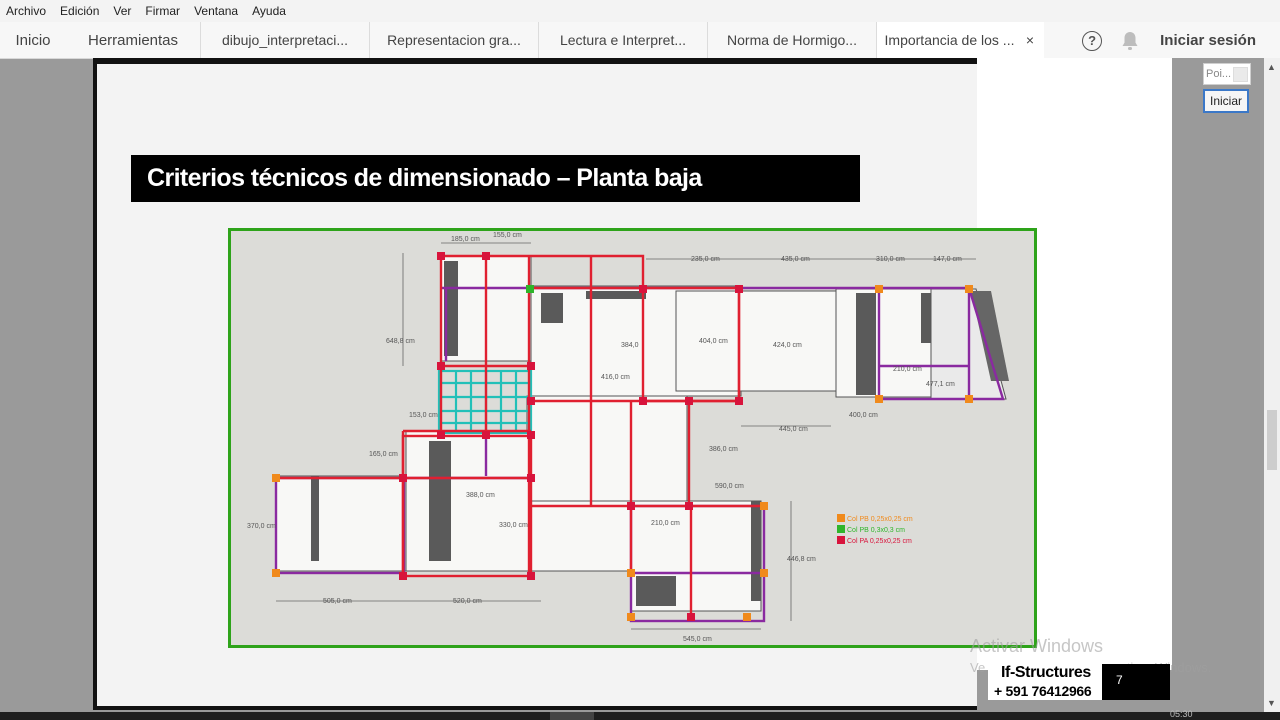  Describe the element at coordinates (876, 530) in the screenshot. I see `legend-label: Col PB 0,3x0,3 cm` at that location.